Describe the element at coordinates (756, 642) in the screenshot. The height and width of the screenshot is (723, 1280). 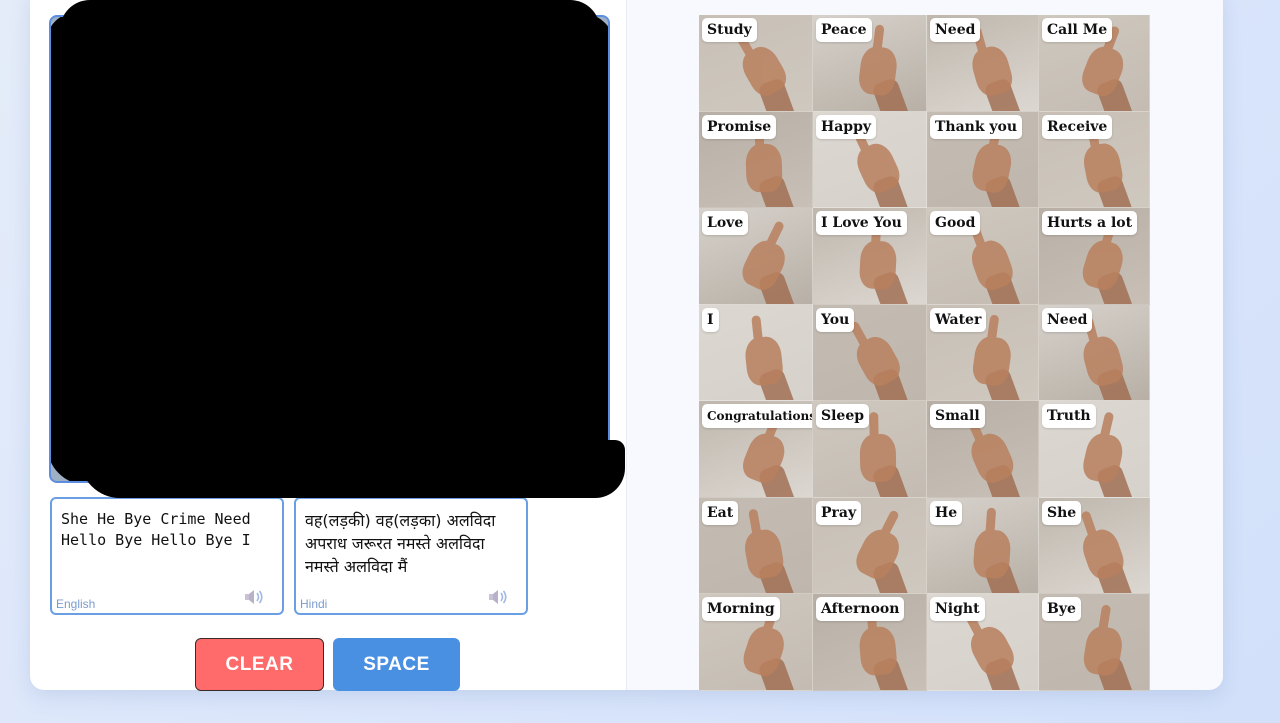
I see `sign-card: Morning` at that location.